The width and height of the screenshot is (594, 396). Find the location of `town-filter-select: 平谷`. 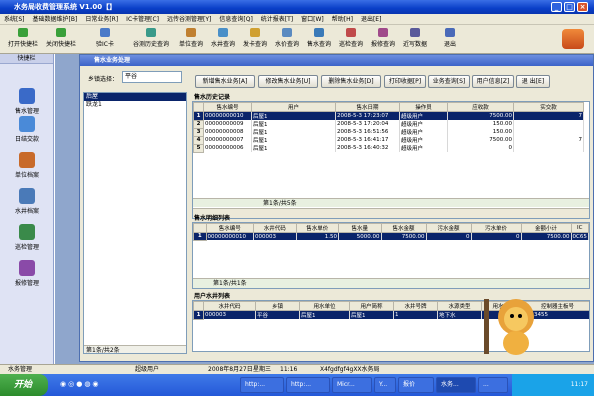

town-filter-select: 平谷 is located at coordinates (152, 77).